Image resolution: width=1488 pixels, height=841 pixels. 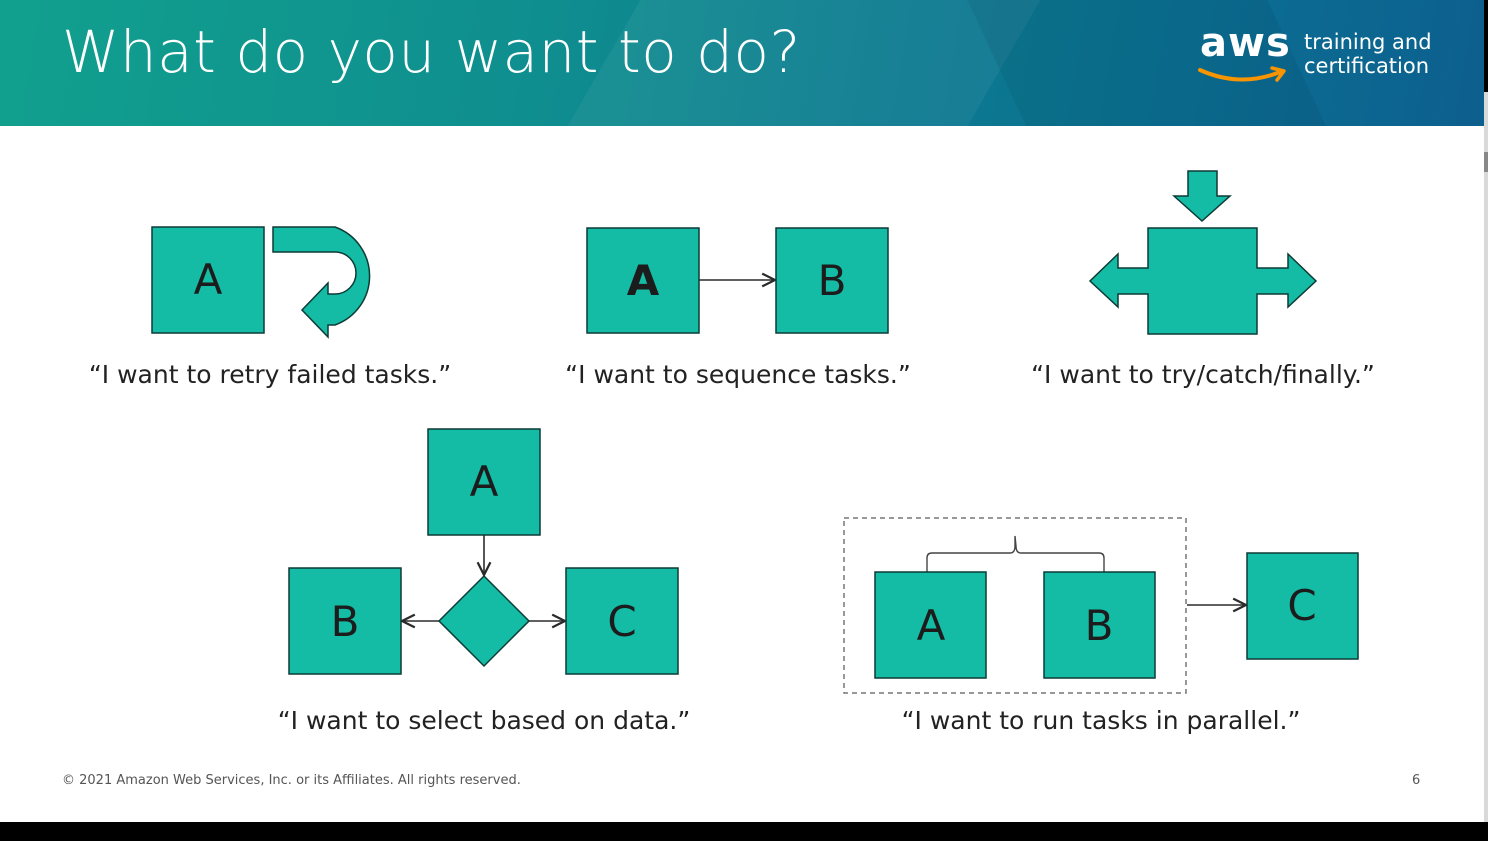 What do you see at coordinates (1101, 720) in the screenshot?
I see `parallel-caption: “I want to run tasks in parallel.”` at bounding box center [1101, 720].